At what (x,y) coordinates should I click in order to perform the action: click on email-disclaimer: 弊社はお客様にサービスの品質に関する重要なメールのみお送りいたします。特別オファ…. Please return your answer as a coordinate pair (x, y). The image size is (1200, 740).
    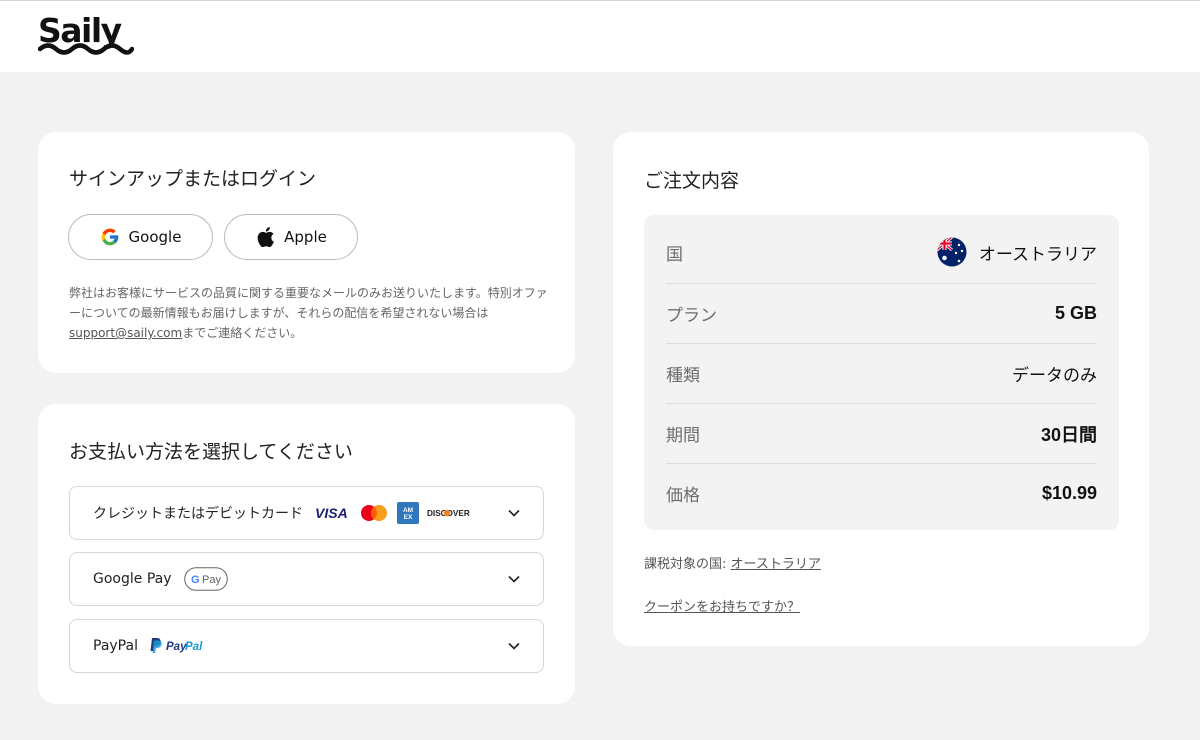
    Looking at the image, I should click on (309, 313).